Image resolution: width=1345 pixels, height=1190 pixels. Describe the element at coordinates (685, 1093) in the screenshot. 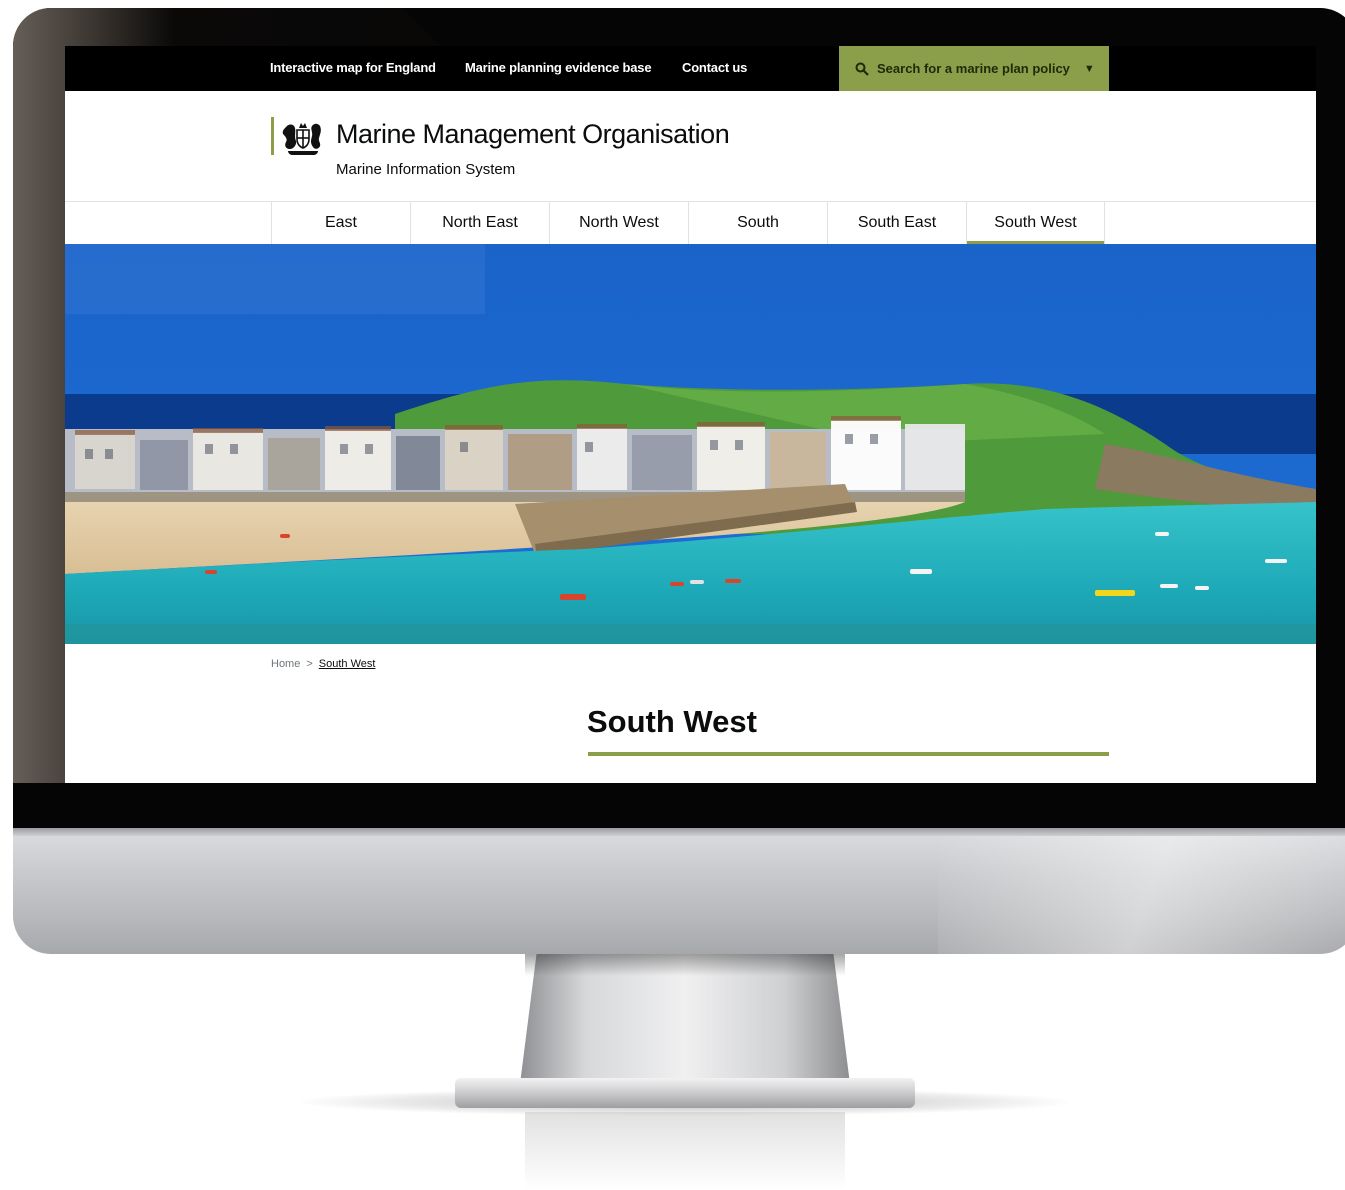

I see `monitor-stand-base` at that location.